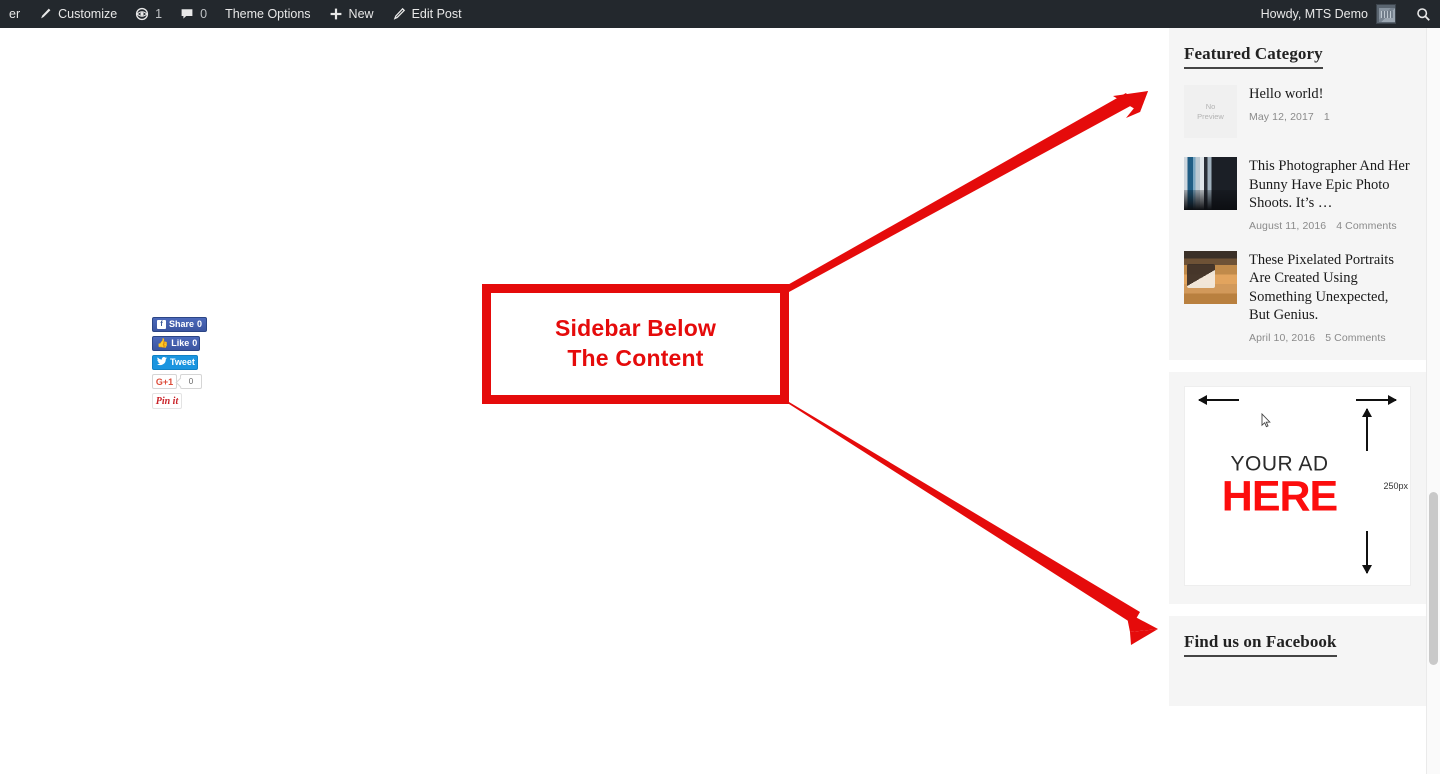 Image resolution: width=1440 pixels, height=774 pixels. What do you see at coordinates (1355, 338) in the screenshot?
I see `post-comments: 5 Comments` at bounding box center [1355, 338].